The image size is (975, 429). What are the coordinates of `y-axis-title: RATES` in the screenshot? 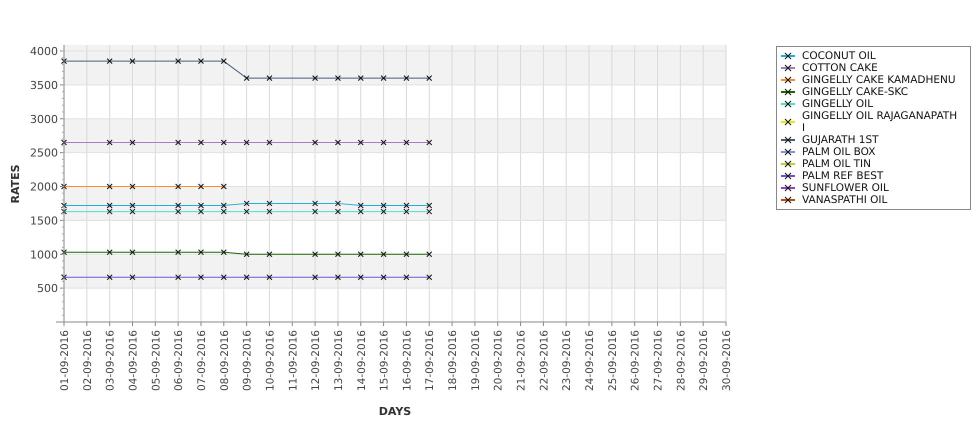 It's located at (15, 184).